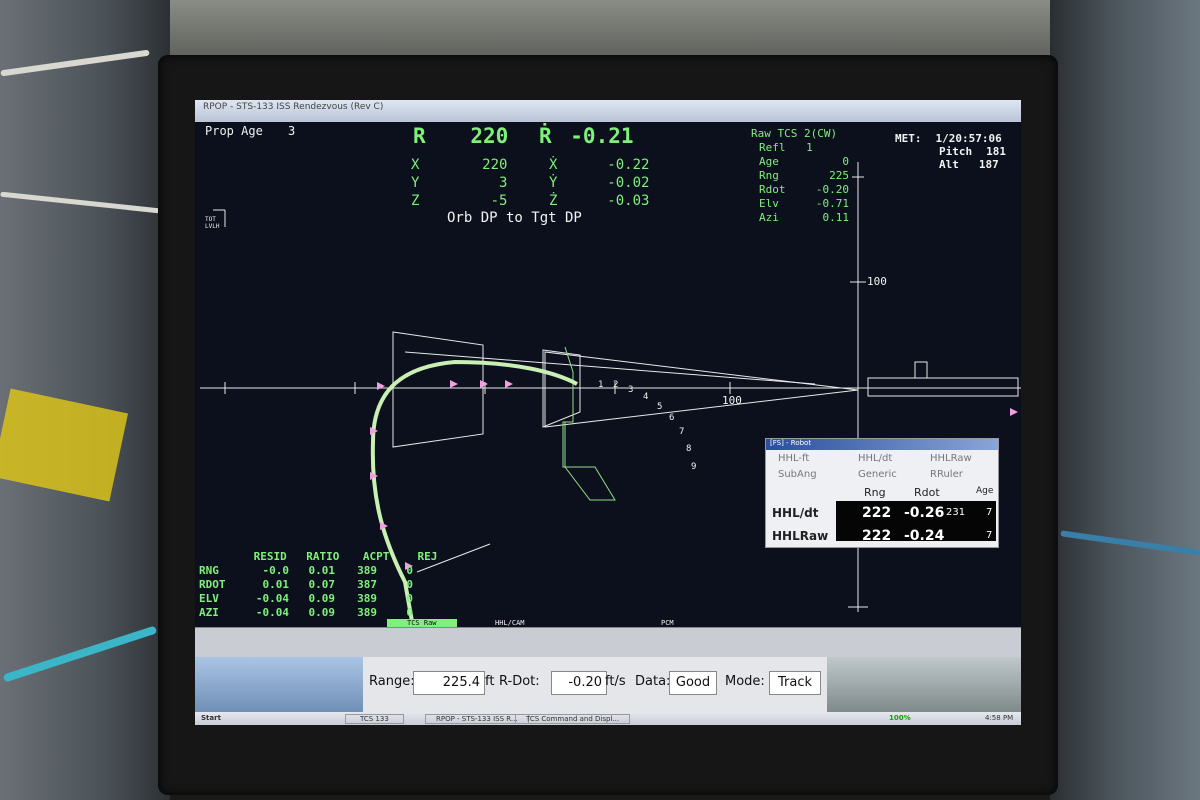 The image size is (1200, 800). Describe the element at coordinates (1125, 400) in the screenshot. I see `background-right-wall` at that location.